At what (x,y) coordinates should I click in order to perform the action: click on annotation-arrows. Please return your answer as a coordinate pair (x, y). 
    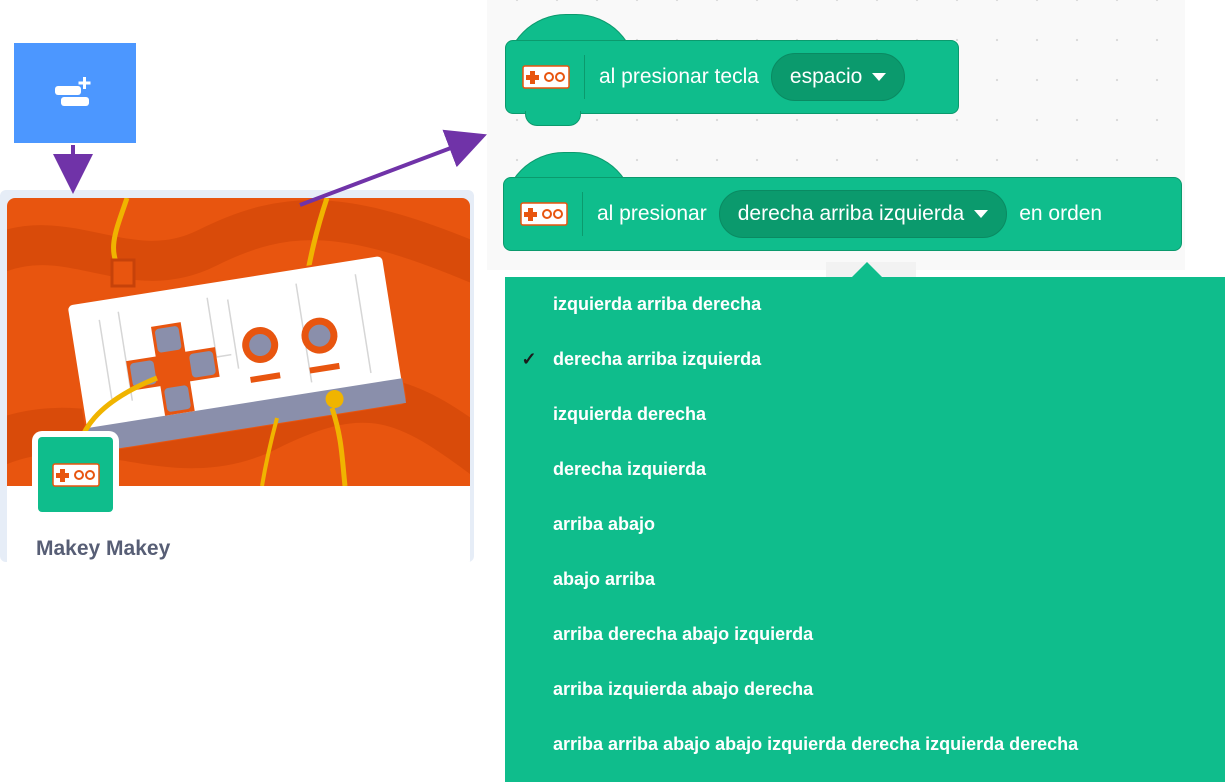
    Looking at the image, I should click on (270, 168).